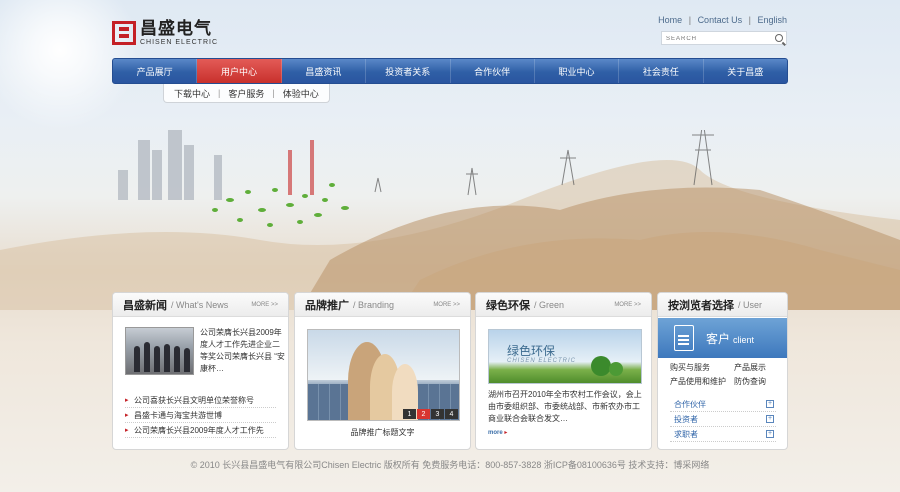 Image resolution: width=900 pixels, height=492 pixels. I want to click on panel-header: 按浏览者选择 / User, so click(722, 305).